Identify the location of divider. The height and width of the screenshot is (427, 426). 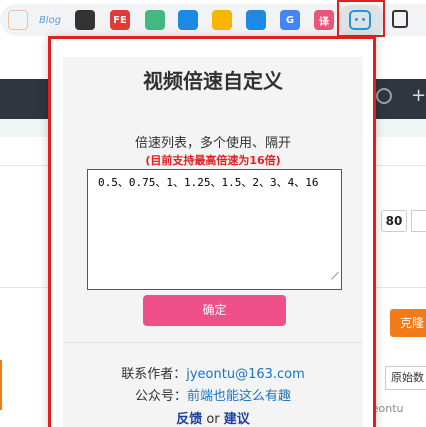
(213, 342).